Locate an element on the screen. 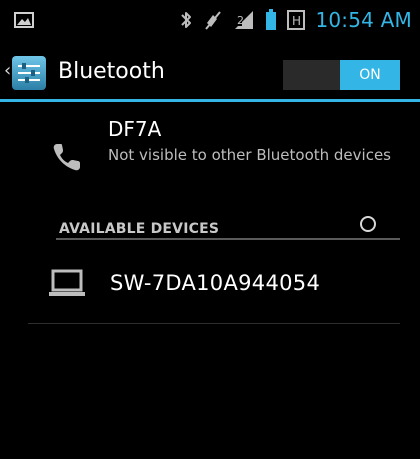 This screenshot has width=420, height=459. battery-icon is located at coordinates (271, 20).